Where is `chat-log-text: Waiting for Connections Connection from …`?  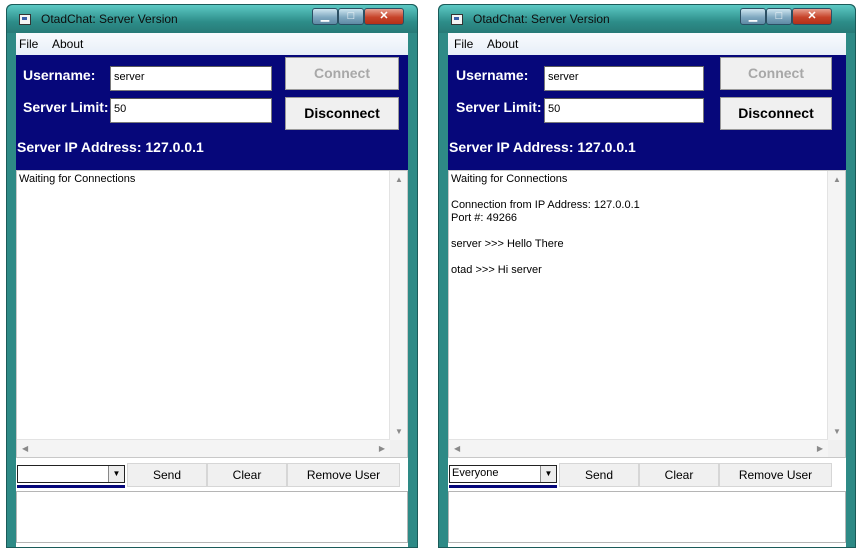 chat-log-text: Waiting for Connections Connection from … is located at coordinates (545, 224).